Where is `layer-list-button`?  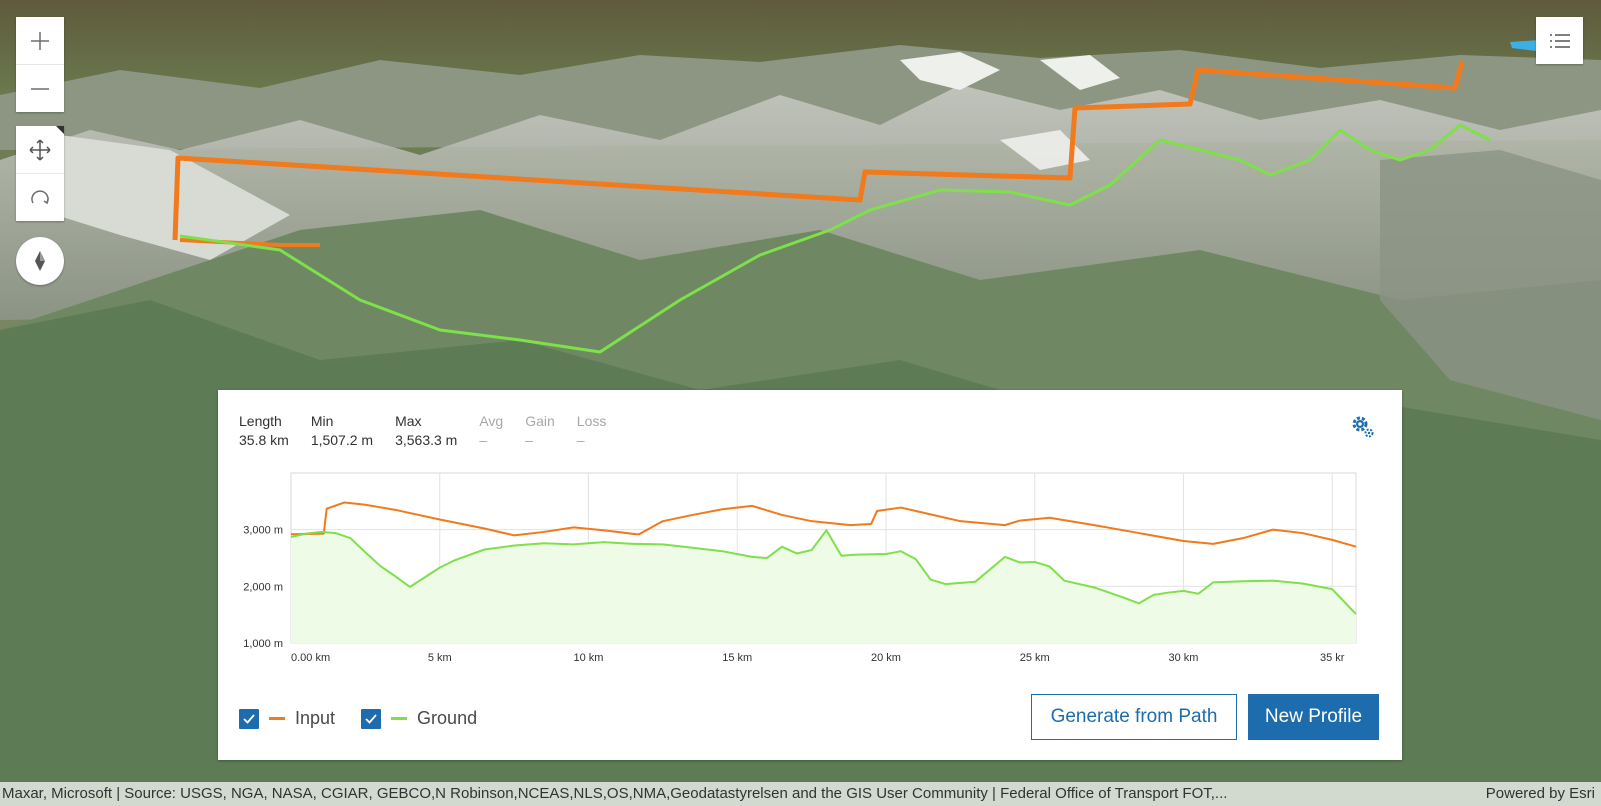 layer-list-button is located at coordinates (1559, 40).